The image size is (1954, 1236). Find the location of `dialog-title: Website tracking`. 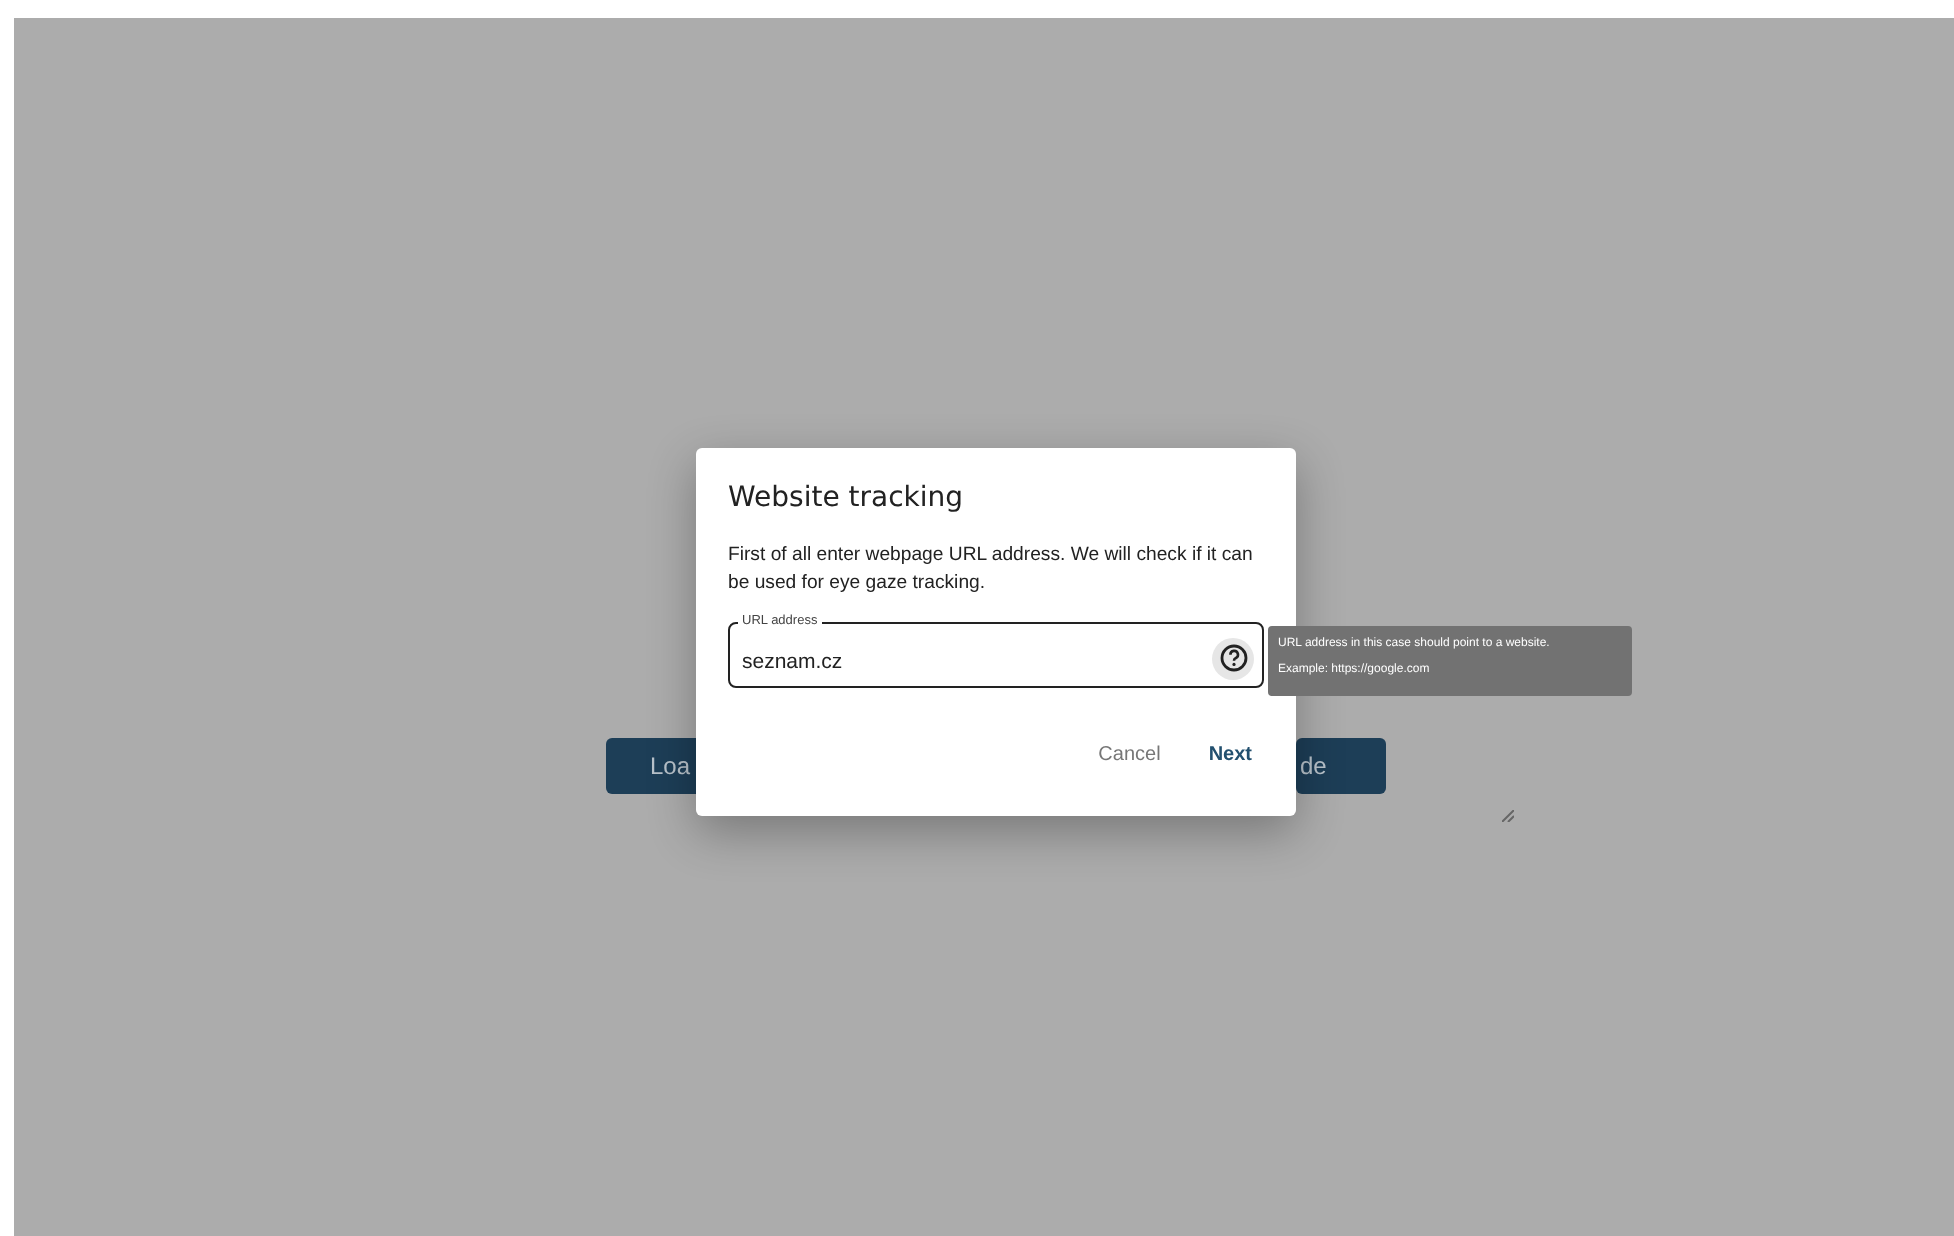

dialog-title: Website tracking is located at coordinates (847, 498).